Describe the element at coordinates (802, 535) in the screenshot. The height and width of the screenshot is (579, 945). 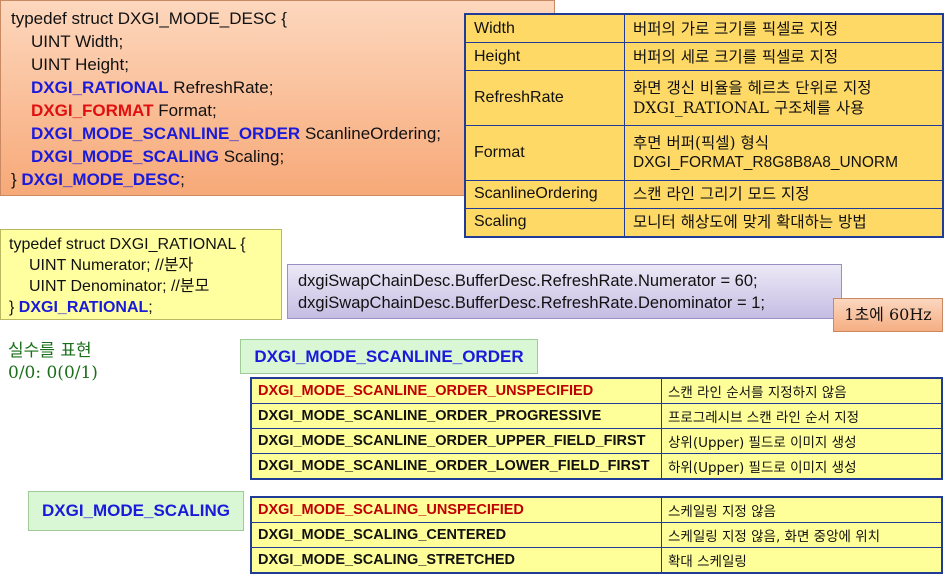
I see `enum-desc: 스케일링 지정 않음, 화면 중앙에 위치` at that location.